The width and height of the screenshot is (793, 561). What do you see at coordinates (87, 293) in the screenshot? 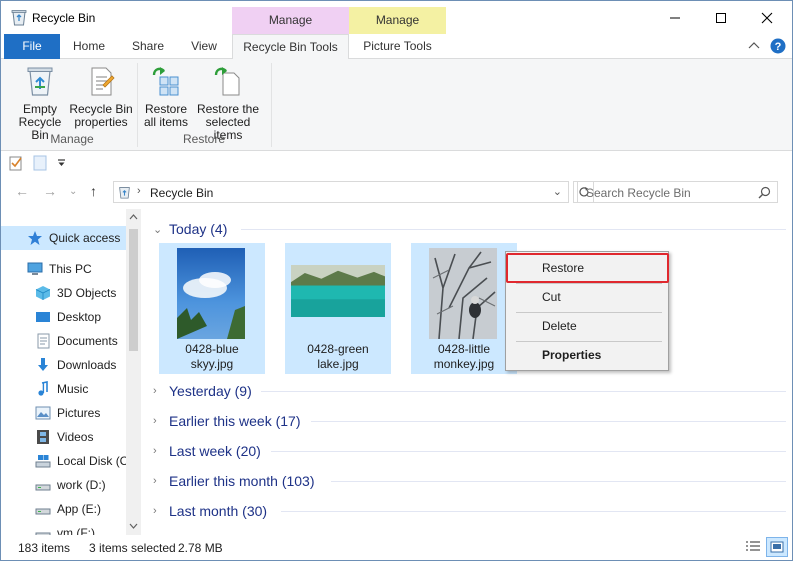
I see `nav-label: 3D Objects` at bounding box center [87, 293].